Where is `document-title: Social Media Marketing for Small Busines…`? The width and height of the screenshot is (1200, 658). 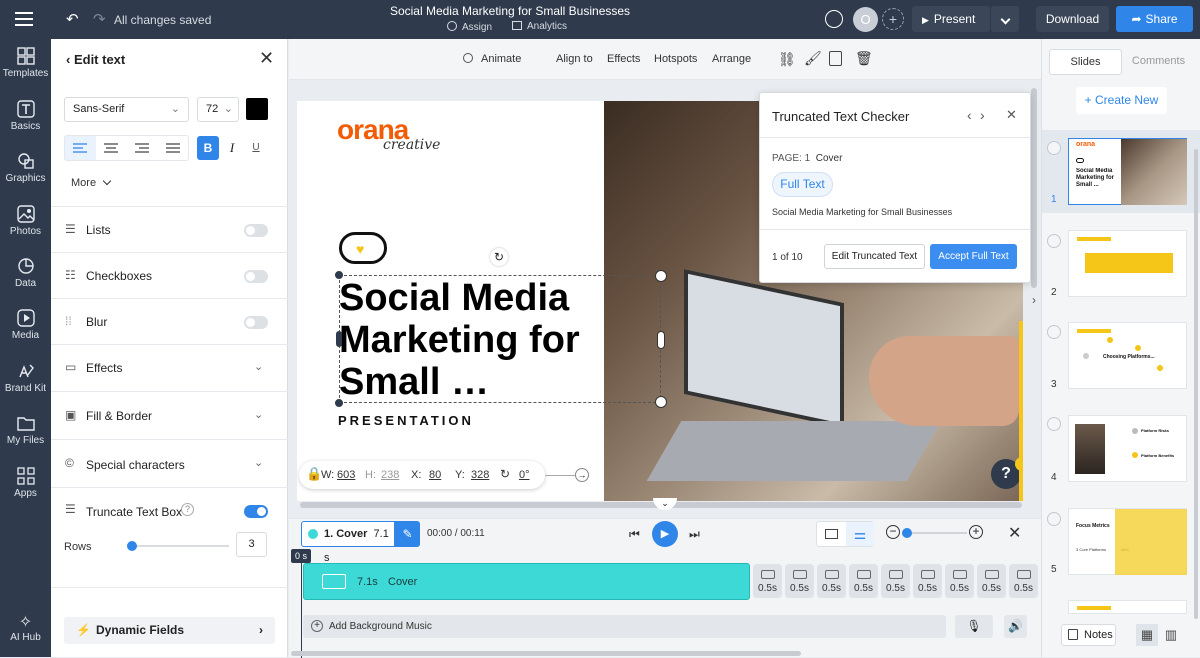
document-title: Social Media Marketing for Small Busines… is located at coordinates (510, 11).